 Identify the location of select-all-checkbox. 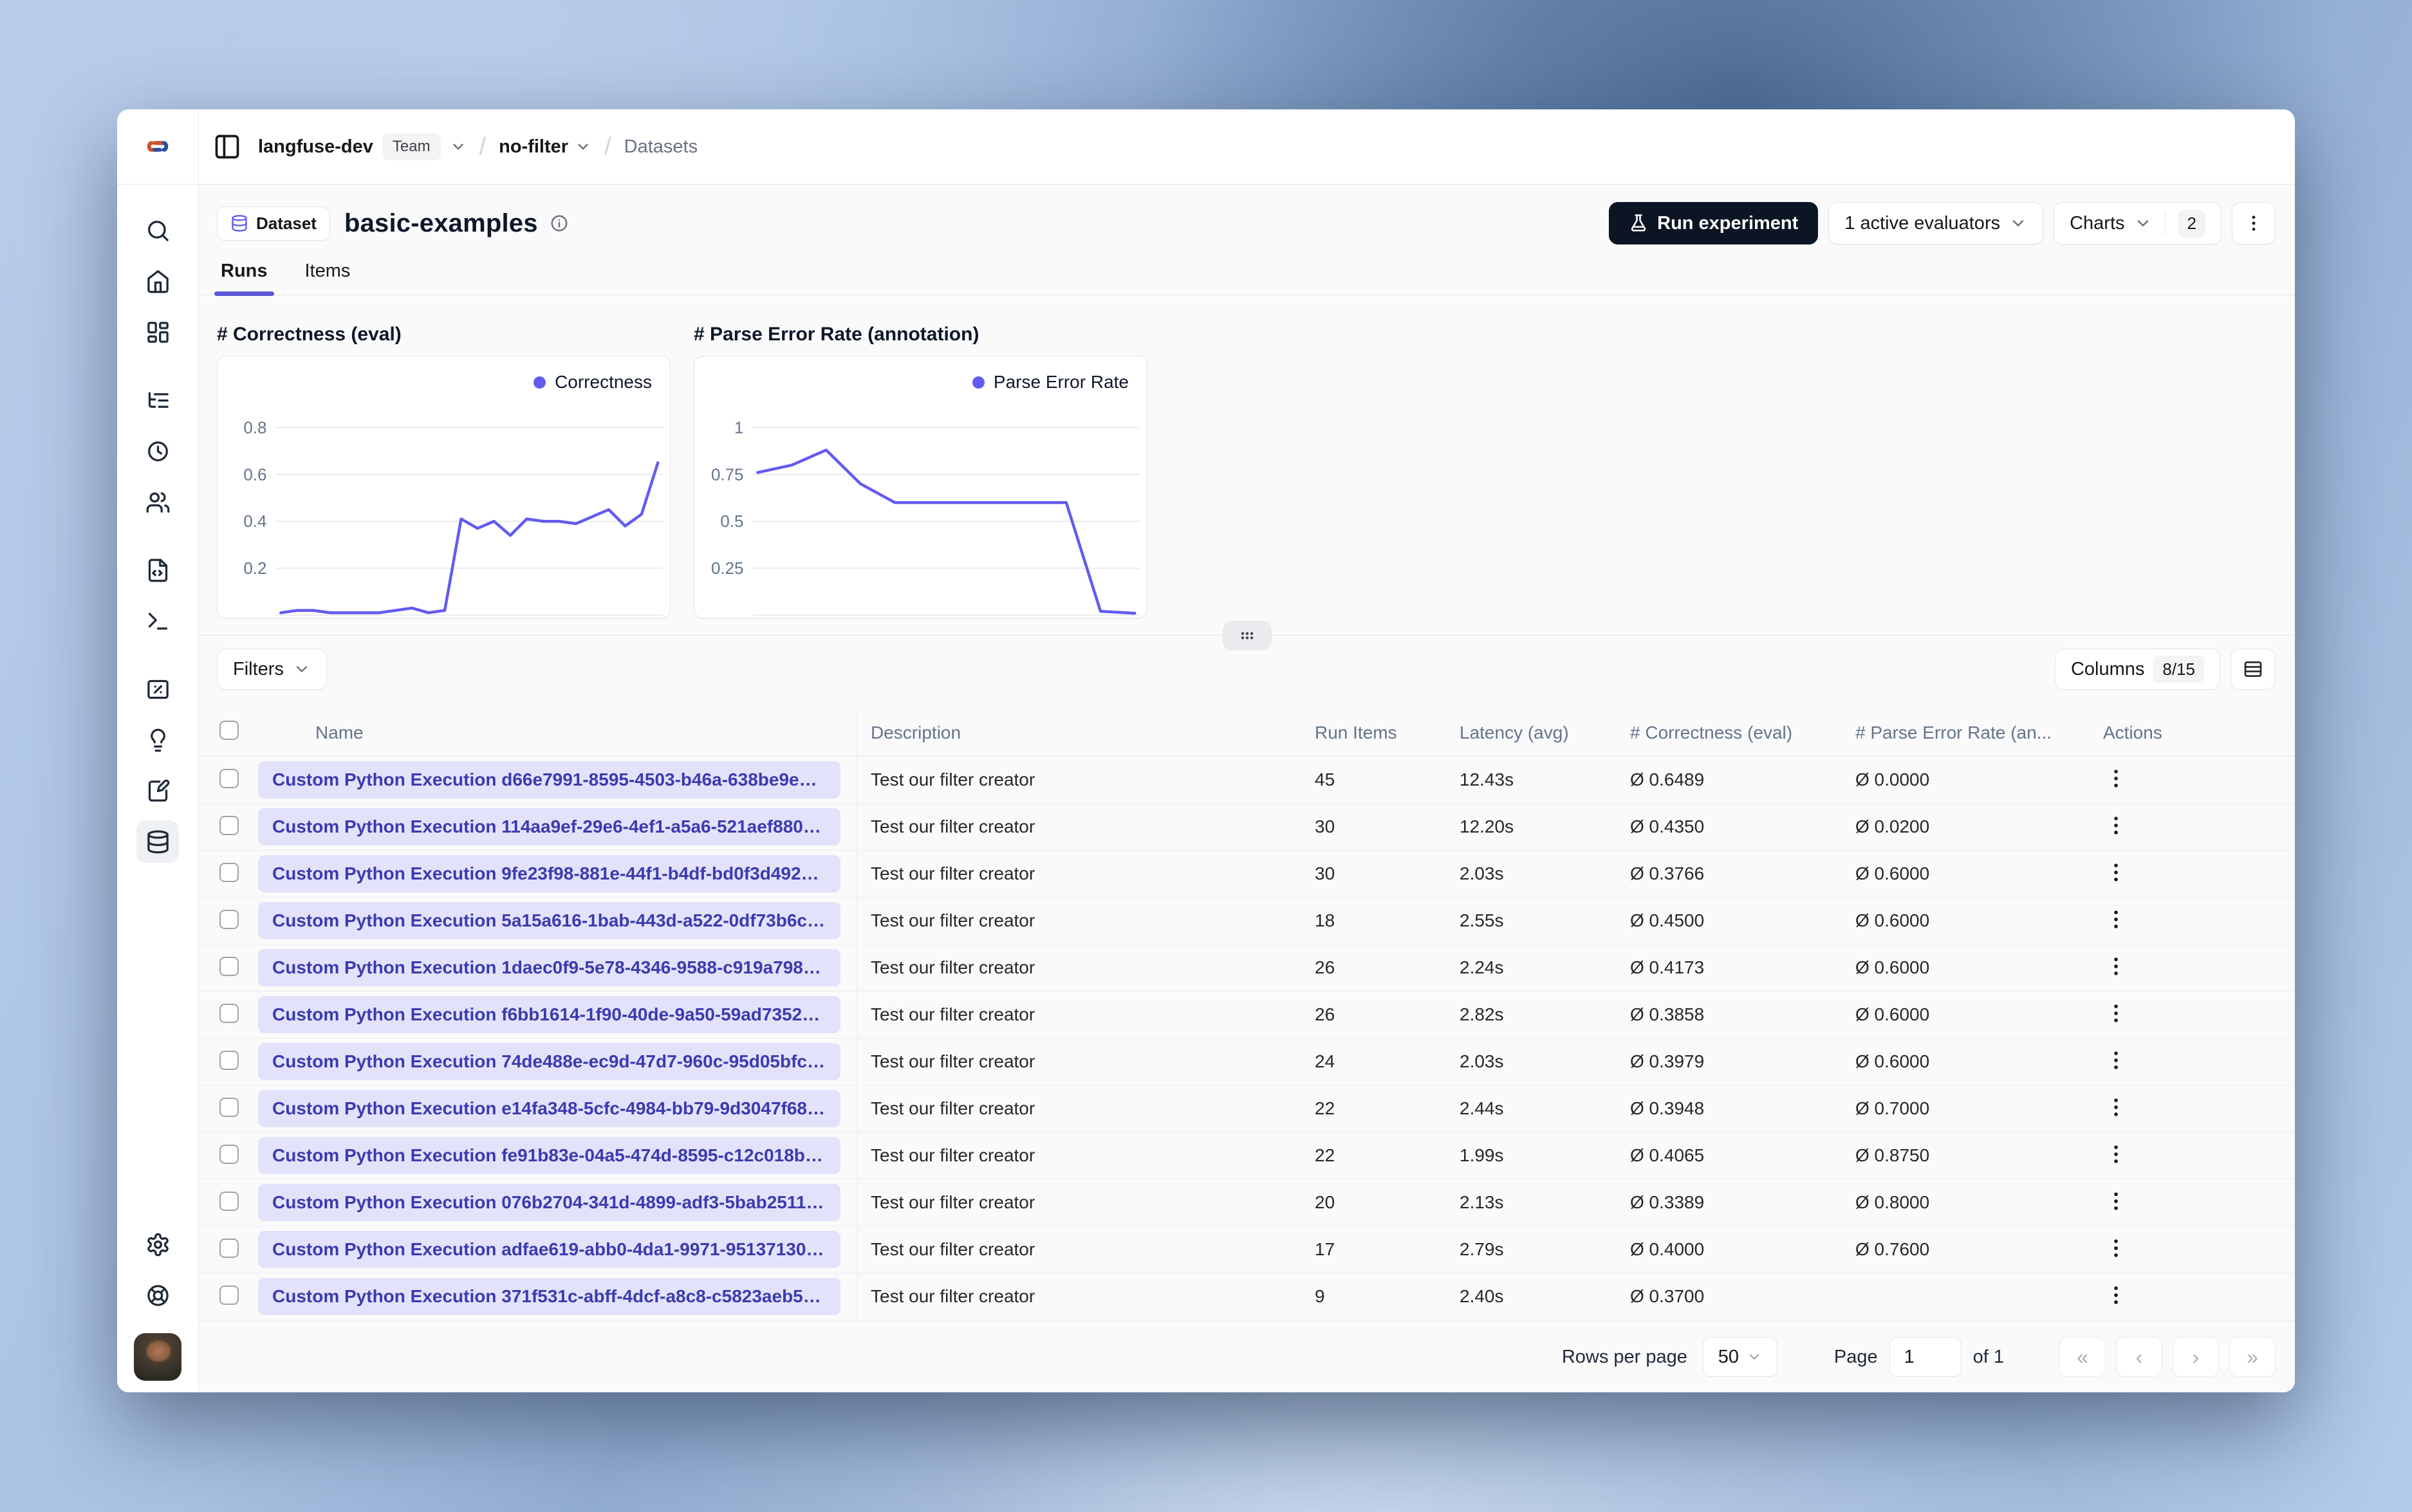
(229, 730).